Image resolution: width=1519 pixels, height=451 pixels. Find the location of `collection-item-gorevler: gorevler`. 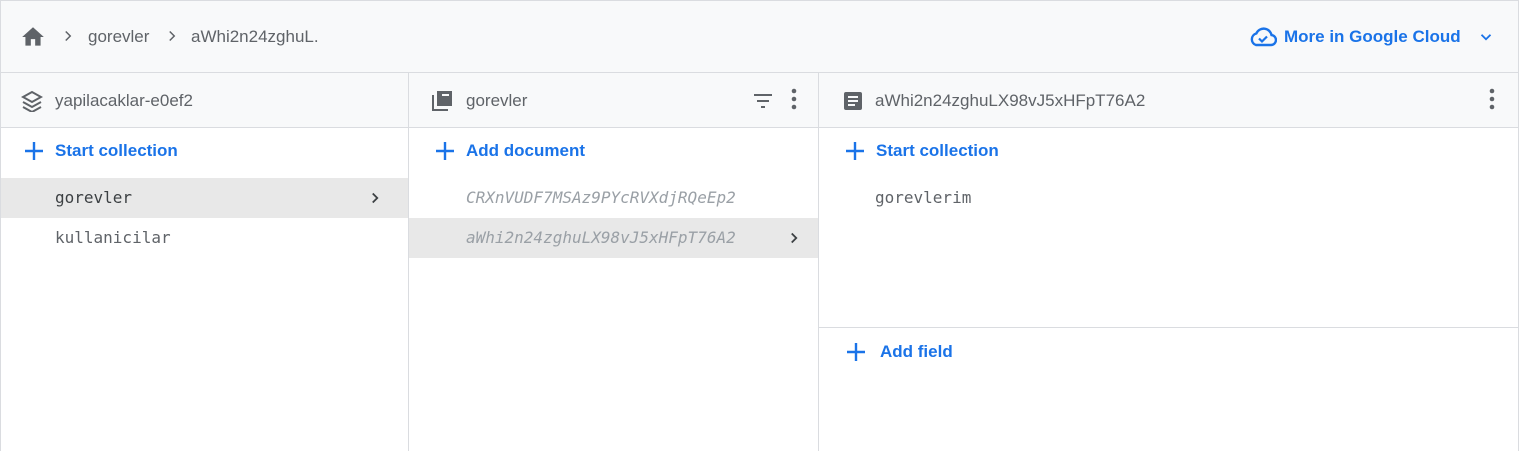

collection-item-gorevler: gorevler is located at coordinates (204, 198).